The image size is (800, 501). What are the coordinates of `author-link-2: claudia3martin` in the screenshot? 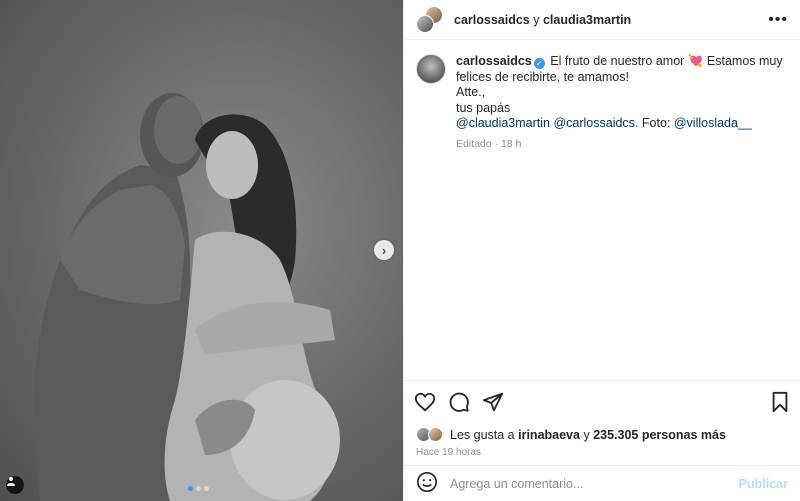 It's located at (587, 20).